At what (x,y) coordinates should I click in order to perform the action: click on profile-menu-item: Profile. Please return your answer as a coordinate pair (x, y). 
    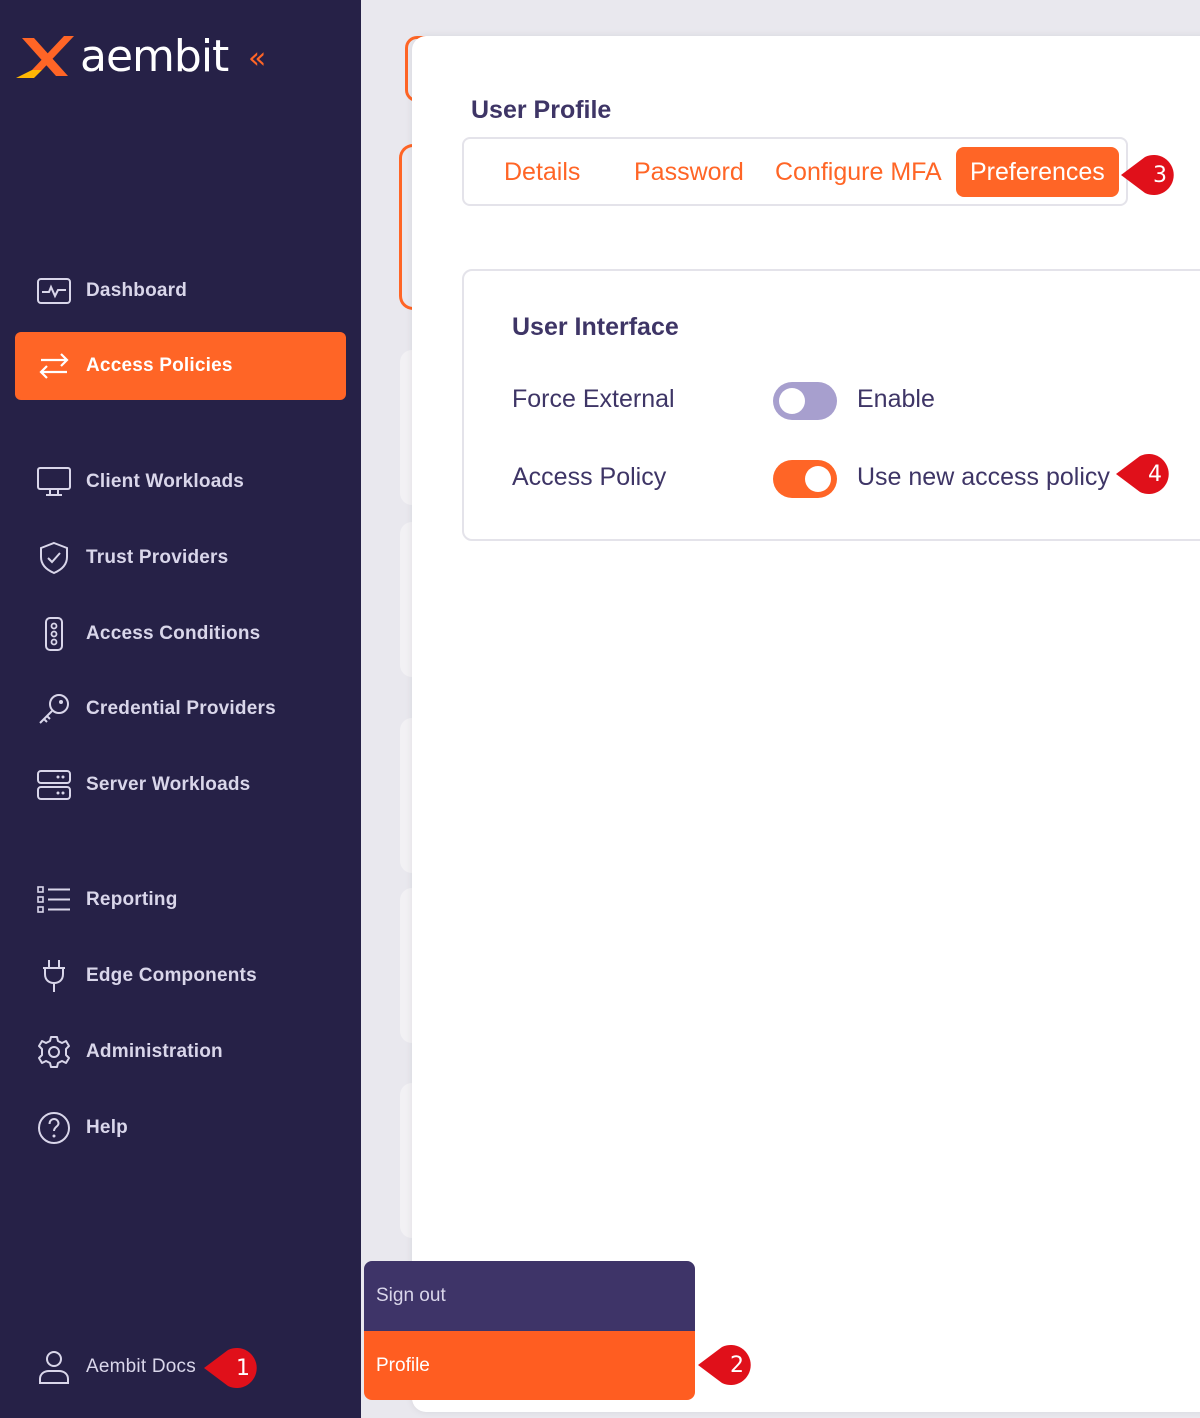
    Looking at the image, I should click on (529, 1365).